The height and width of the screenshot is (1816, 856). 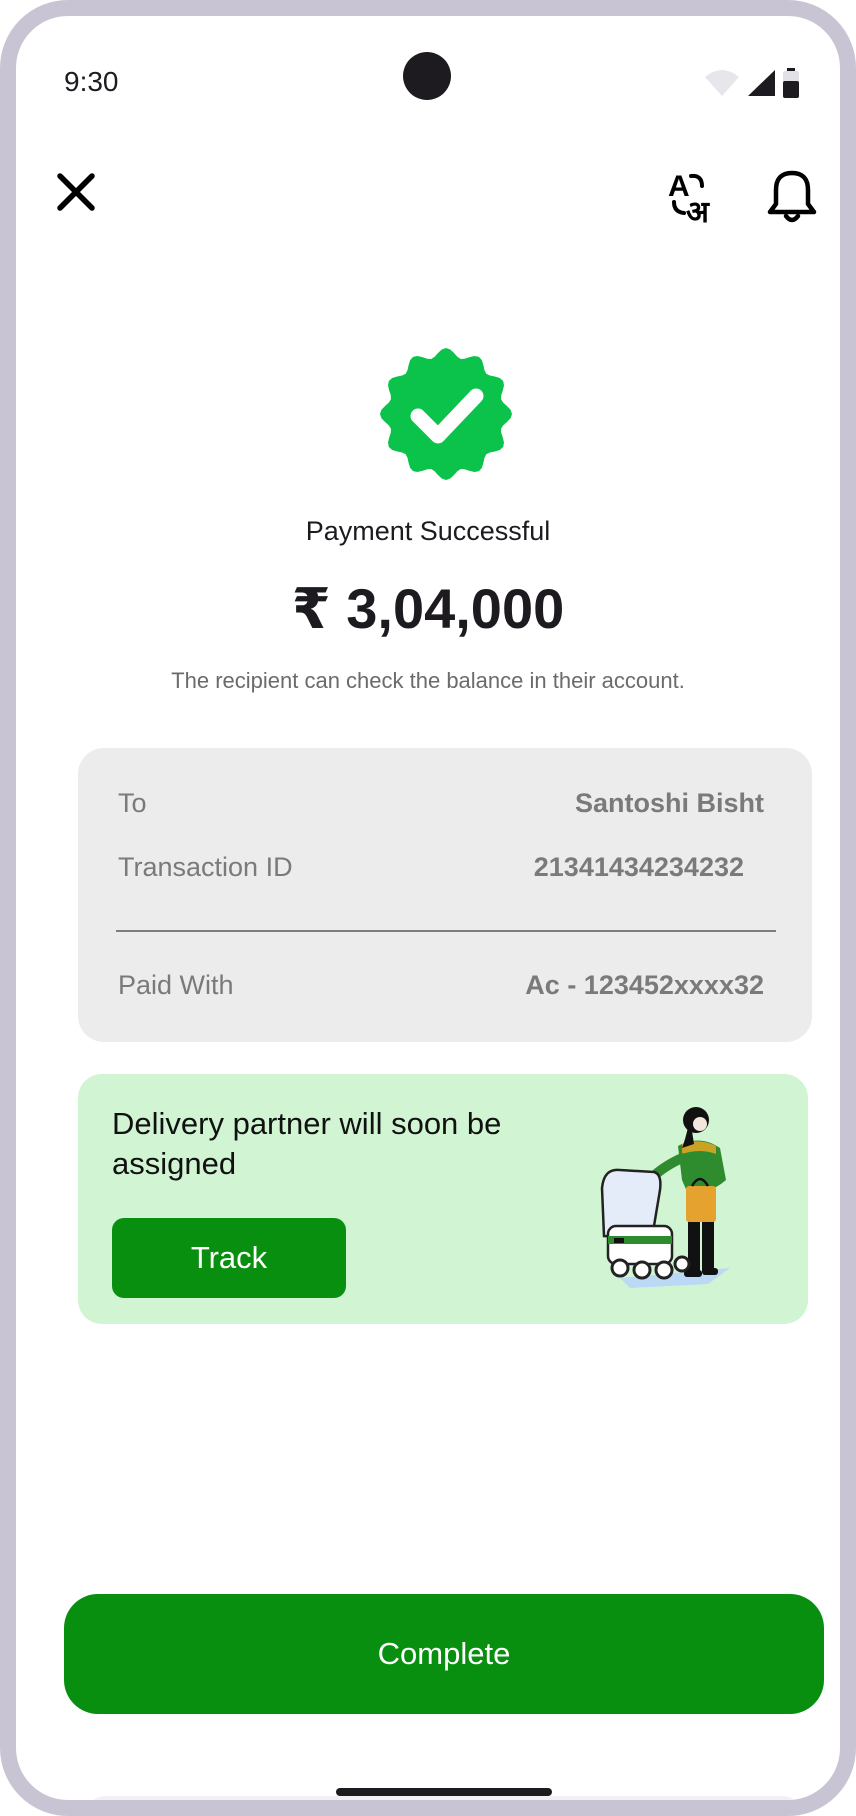 What do you see at coordinates (441, 985) in the screenshot?
I see `paid-with-row: Paid With Ac - 123452xxxx32` at bounding box center [441, 985].